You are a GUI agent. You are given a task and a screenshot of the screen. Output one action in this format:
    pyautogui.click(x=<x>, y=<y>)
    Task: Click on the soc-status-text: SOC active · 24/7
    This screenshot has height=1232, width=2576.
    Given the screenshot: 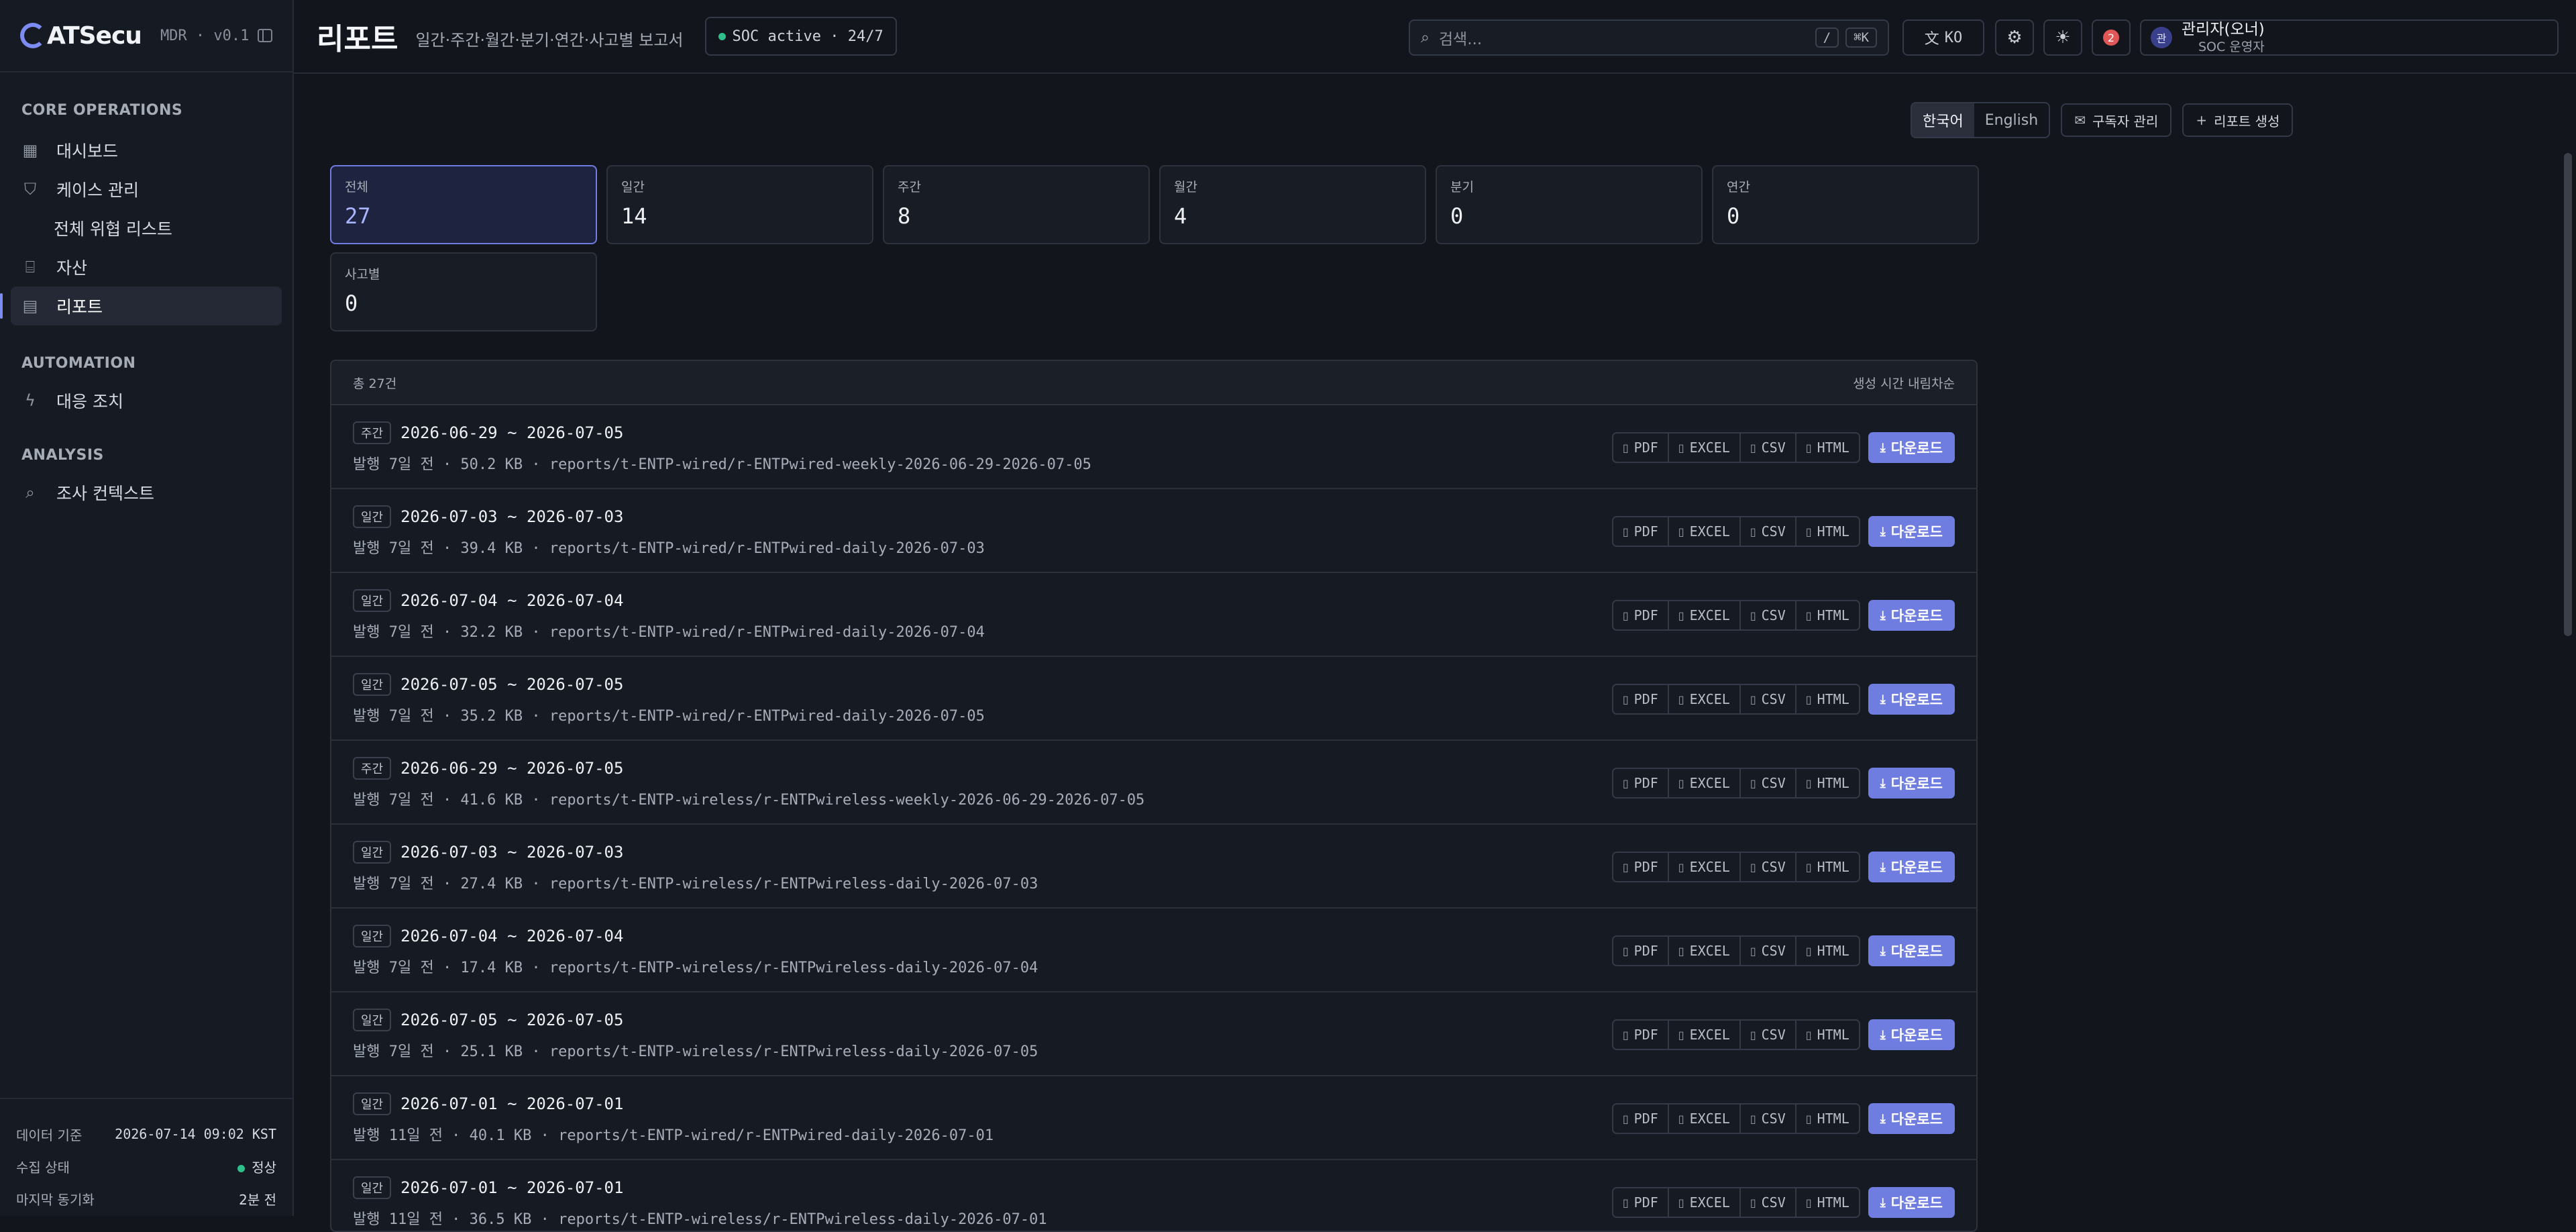 What is the action you would take?
    pyautogui.click(x=807, y=36)
    